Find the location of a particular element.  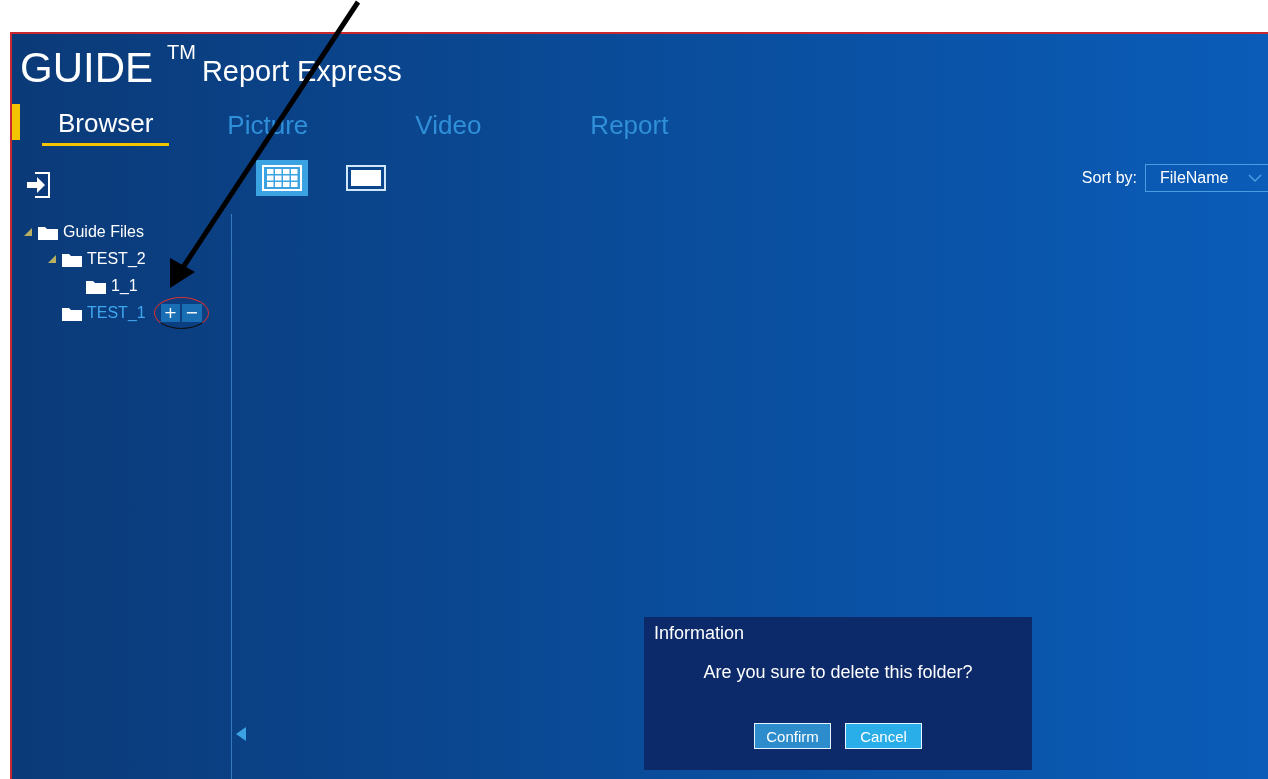

dialog-message: Are you sure to delete this folder? is located at coordinates (838, 672).